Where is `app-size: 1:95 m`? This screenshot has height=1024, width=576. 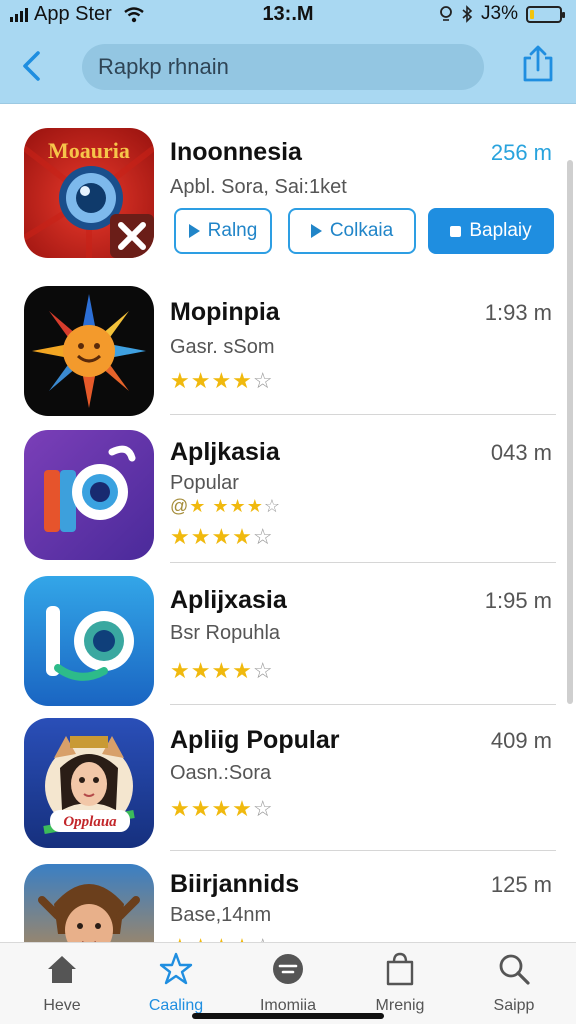
app-size: 1:95 m is located at coordinates (518, 600).